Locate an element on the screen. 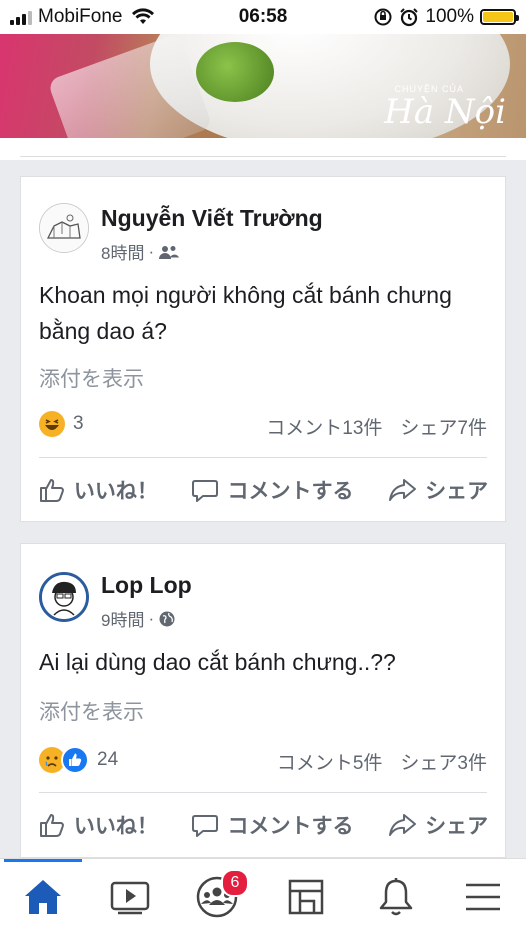 Image resolution: width=526 pixels, height=934 pixels. post-image: CHUYỆN CỦA Hà Nội is located at coordinates (263, 86).